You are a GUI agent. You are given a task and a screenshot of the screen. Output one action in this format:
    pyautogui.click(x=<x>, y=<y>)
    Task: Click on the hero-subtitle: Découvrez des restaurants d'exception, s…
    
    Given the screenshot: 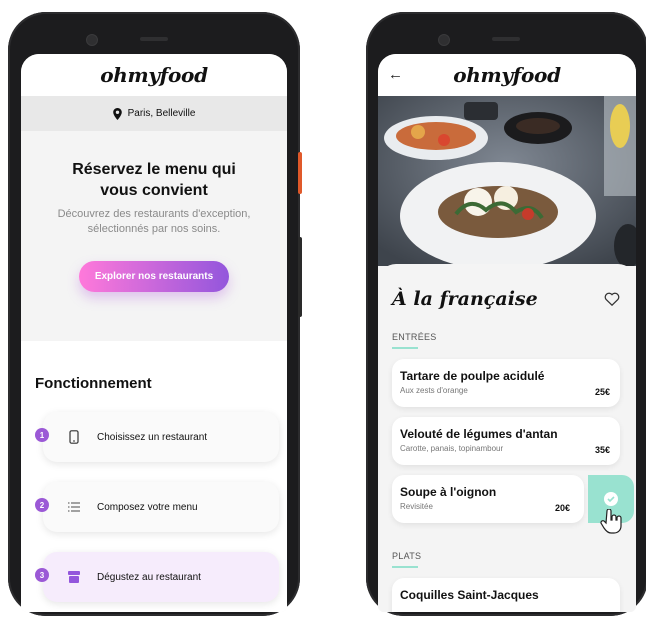 What is the action you would take?
    pyautogui.click(x=154, y=222)
    